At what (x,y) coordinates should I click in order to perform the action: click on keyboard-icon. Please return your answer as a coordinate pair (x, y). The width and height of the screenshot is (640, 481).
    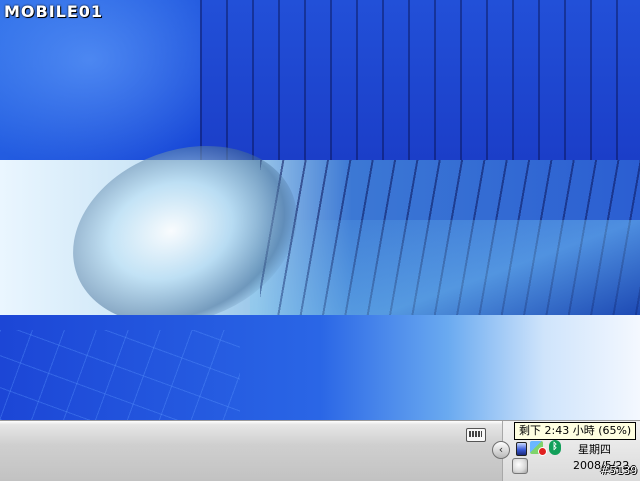
    Looking at the image, I should click on (476, 435).